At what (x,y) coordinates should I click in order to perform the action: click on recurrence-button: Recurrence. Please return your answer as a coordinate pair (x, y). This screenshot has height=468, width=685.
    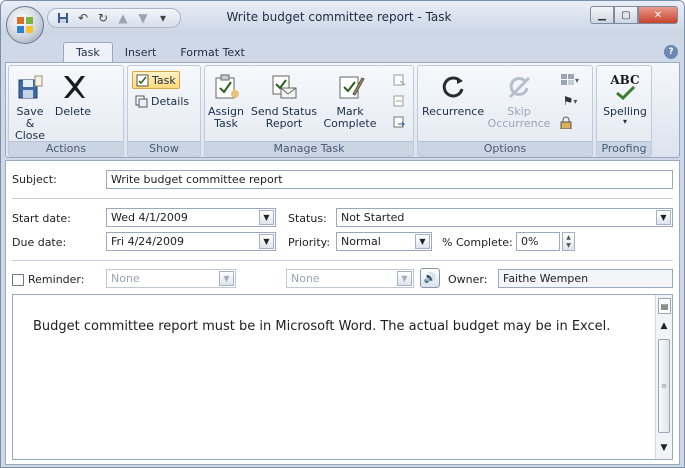
    Looking at the image, I should click on (453, 94).